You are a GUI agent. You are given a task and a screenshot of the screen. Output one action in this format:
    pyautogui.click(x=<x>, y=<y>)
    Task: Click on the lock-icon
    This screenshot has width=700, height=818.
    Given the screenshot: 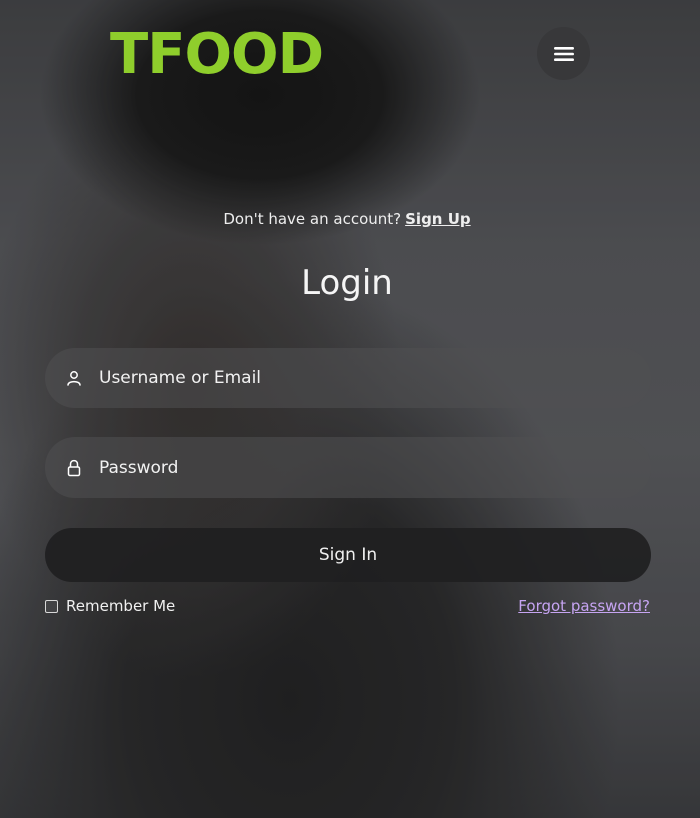 What is the action you would take?
    pyautogui.click(x=74, y=468)
    